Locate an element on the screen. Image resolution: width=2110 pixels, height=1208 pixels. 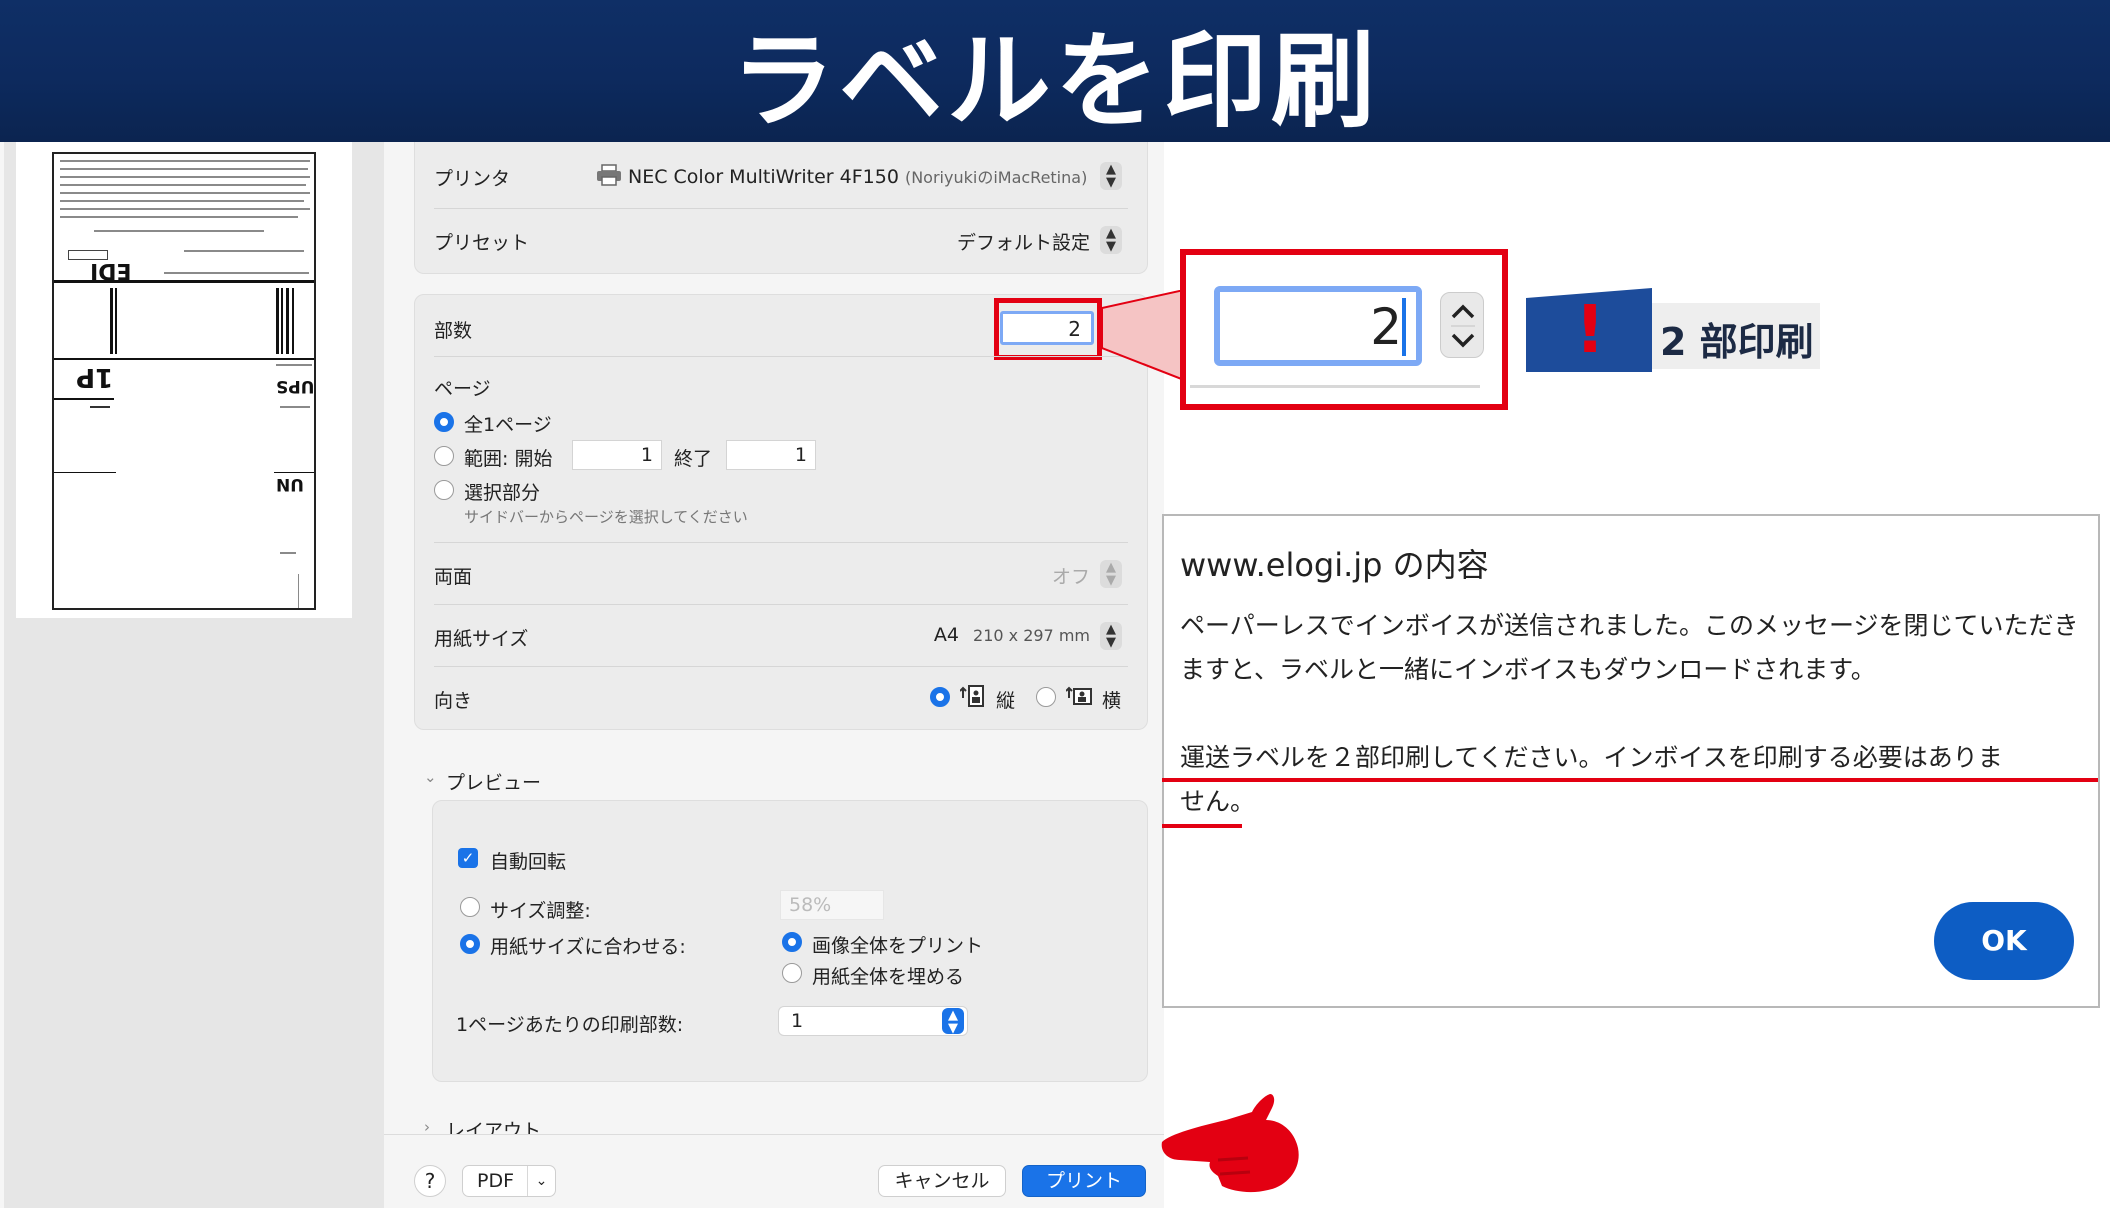
duplex-chevron-updown-icon: ▲ ▼ is located at coordinates (1111, 574).